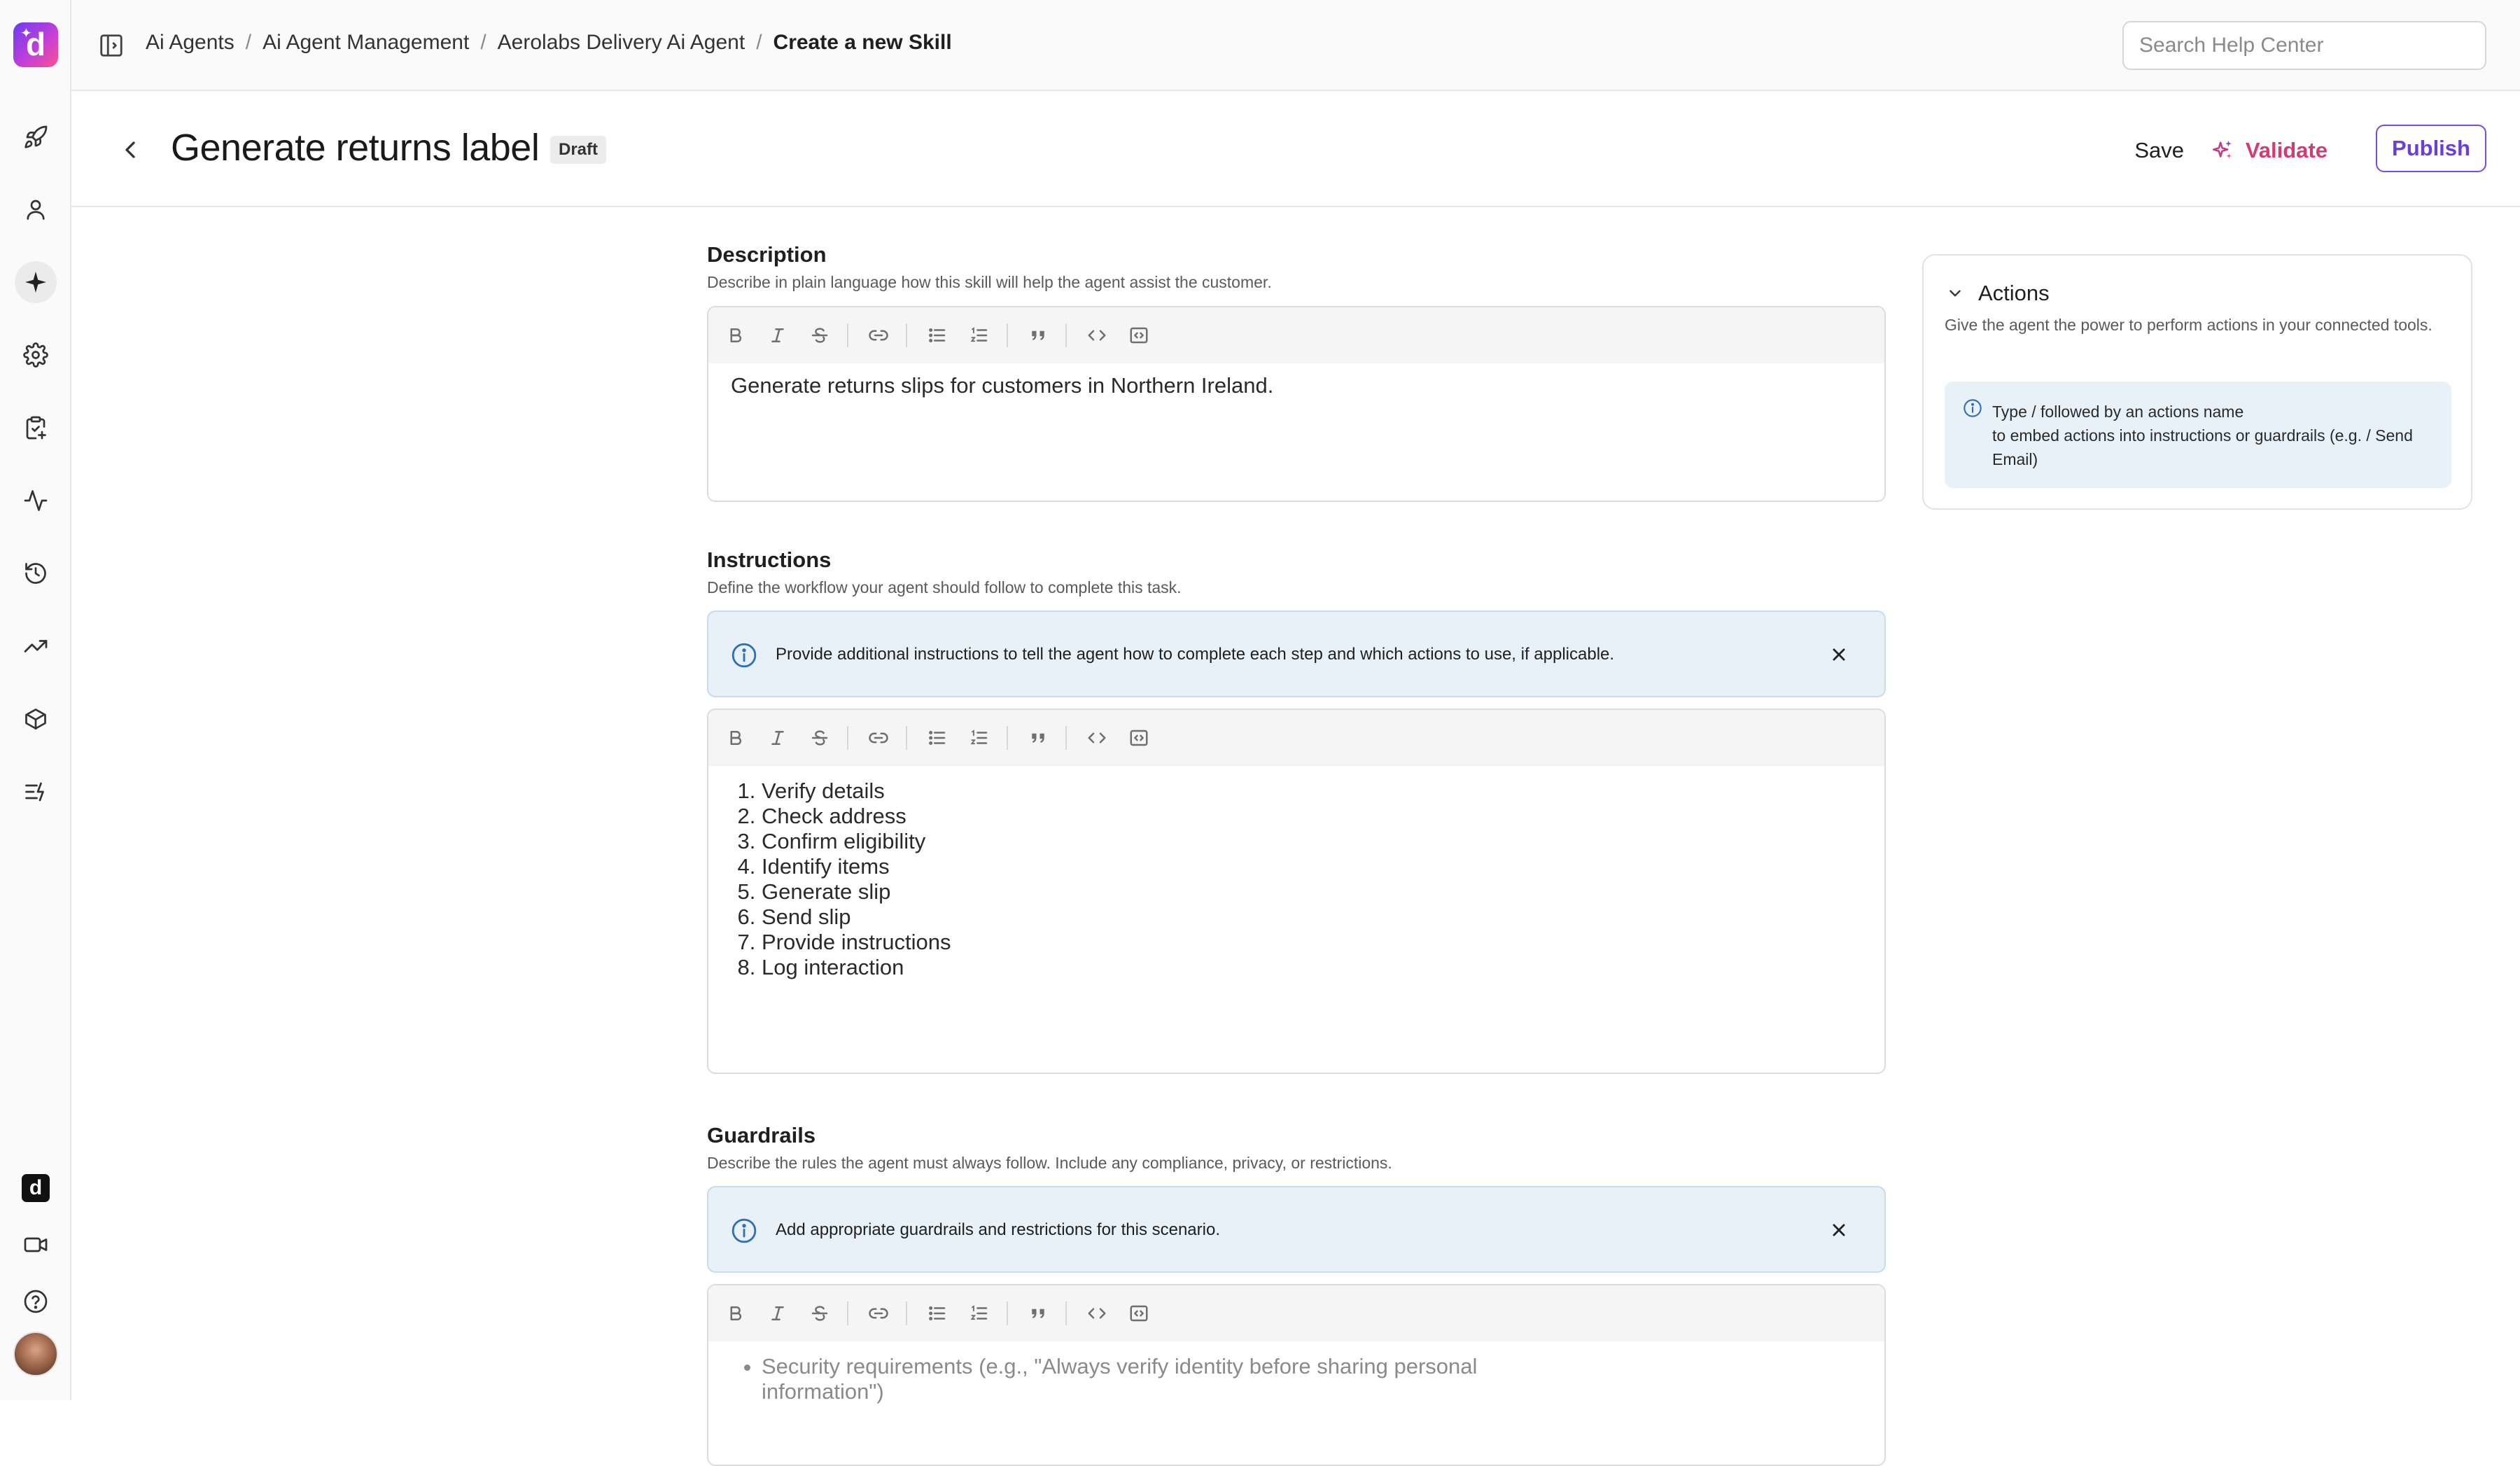 Image resolution: width=2520 pixels, height=1466 pixels. What do you see at coordinates (2304, 45) in the screenshot?
I see `search-input` at bounding box center [2304, 45].